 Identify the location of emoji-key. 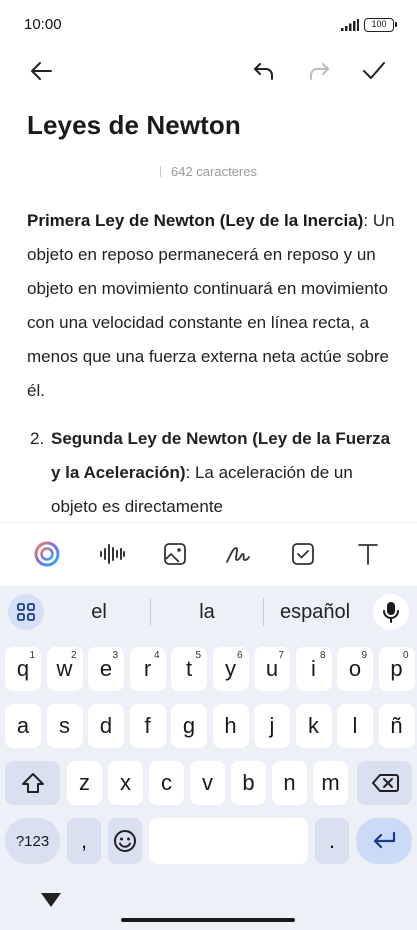
(125, 841).